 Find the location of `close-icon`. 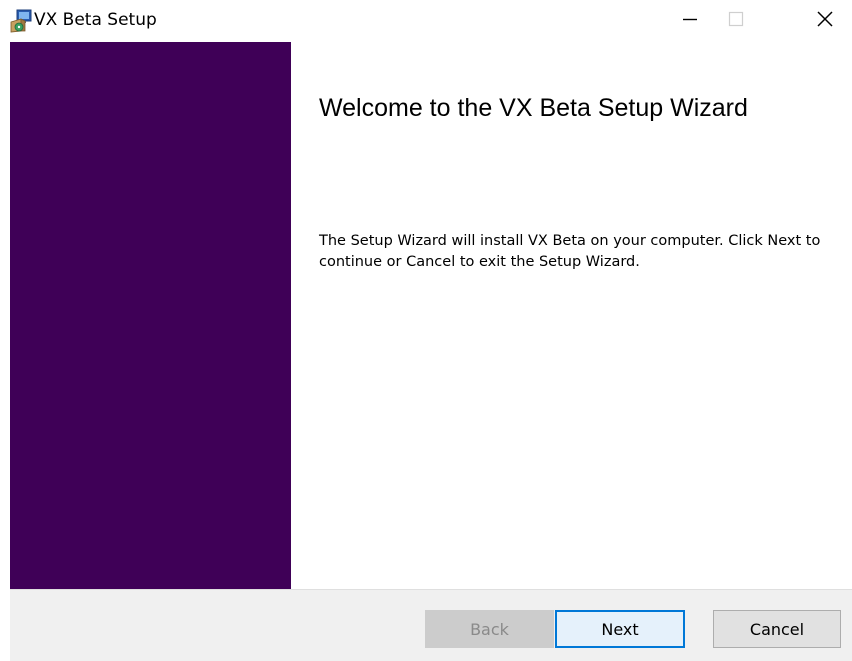

close-icon is located at coordinates (825, 21).